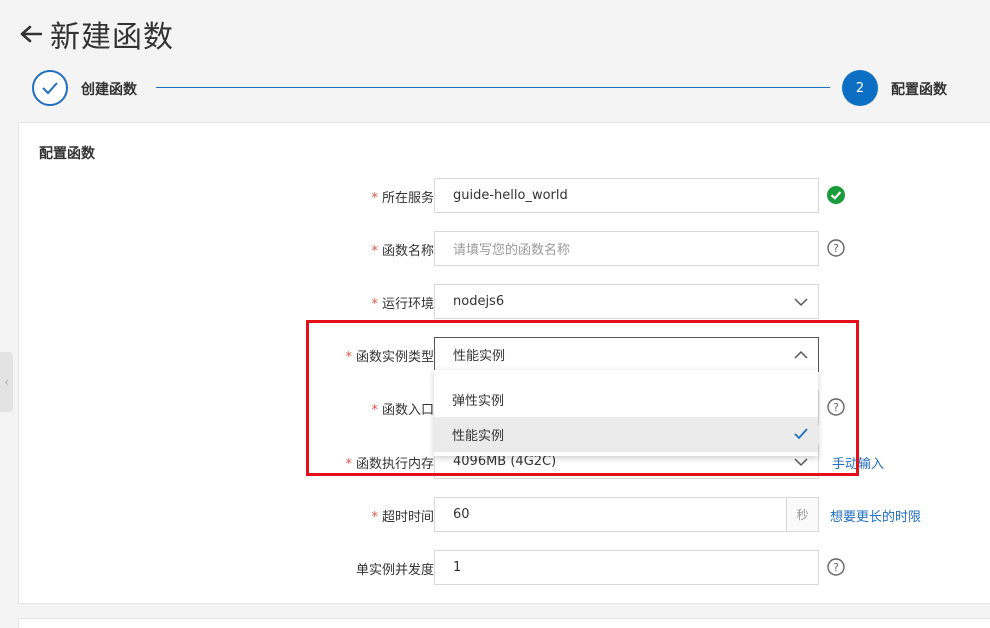  Describe the element at coordinates (394, 570) in the screenshot. I see `concurrency-label: 单实例并发度` at that location.